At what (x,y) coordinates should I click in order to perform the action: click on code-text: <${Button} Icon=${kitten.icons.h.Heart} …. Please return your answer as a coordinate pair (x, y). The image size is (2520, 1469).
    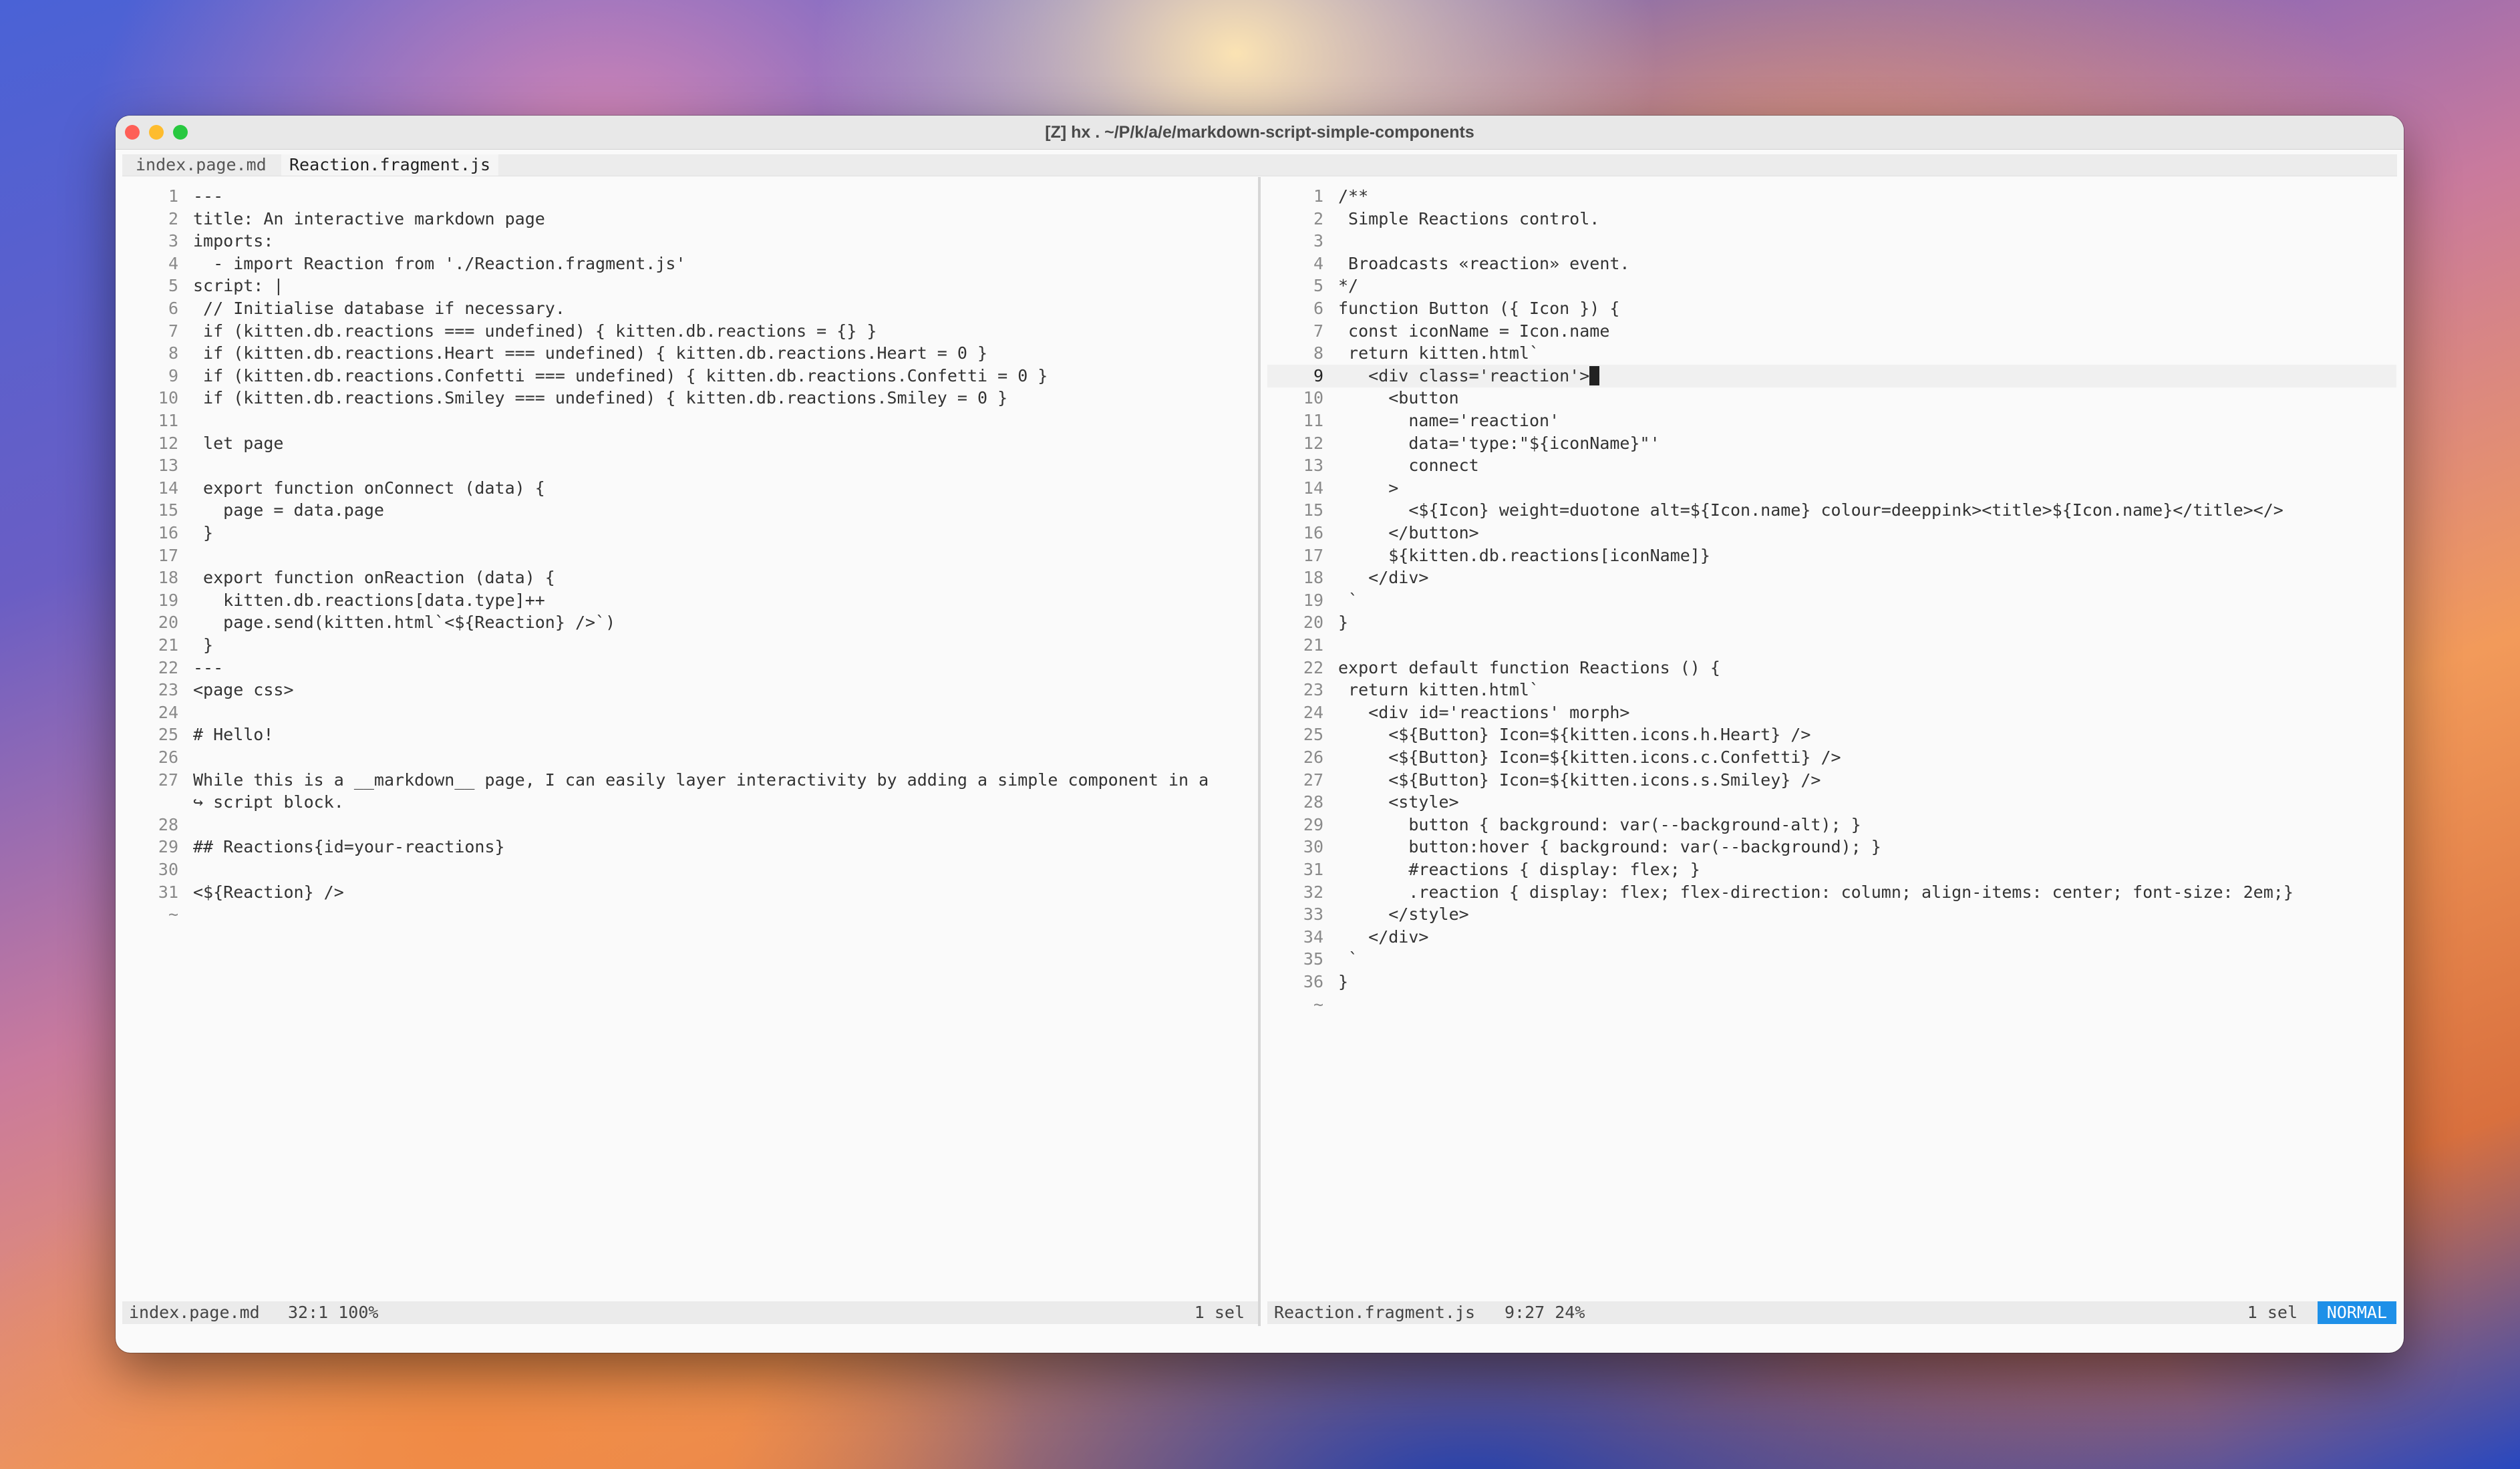
    Looking at the image, I should click on (1574, 734).